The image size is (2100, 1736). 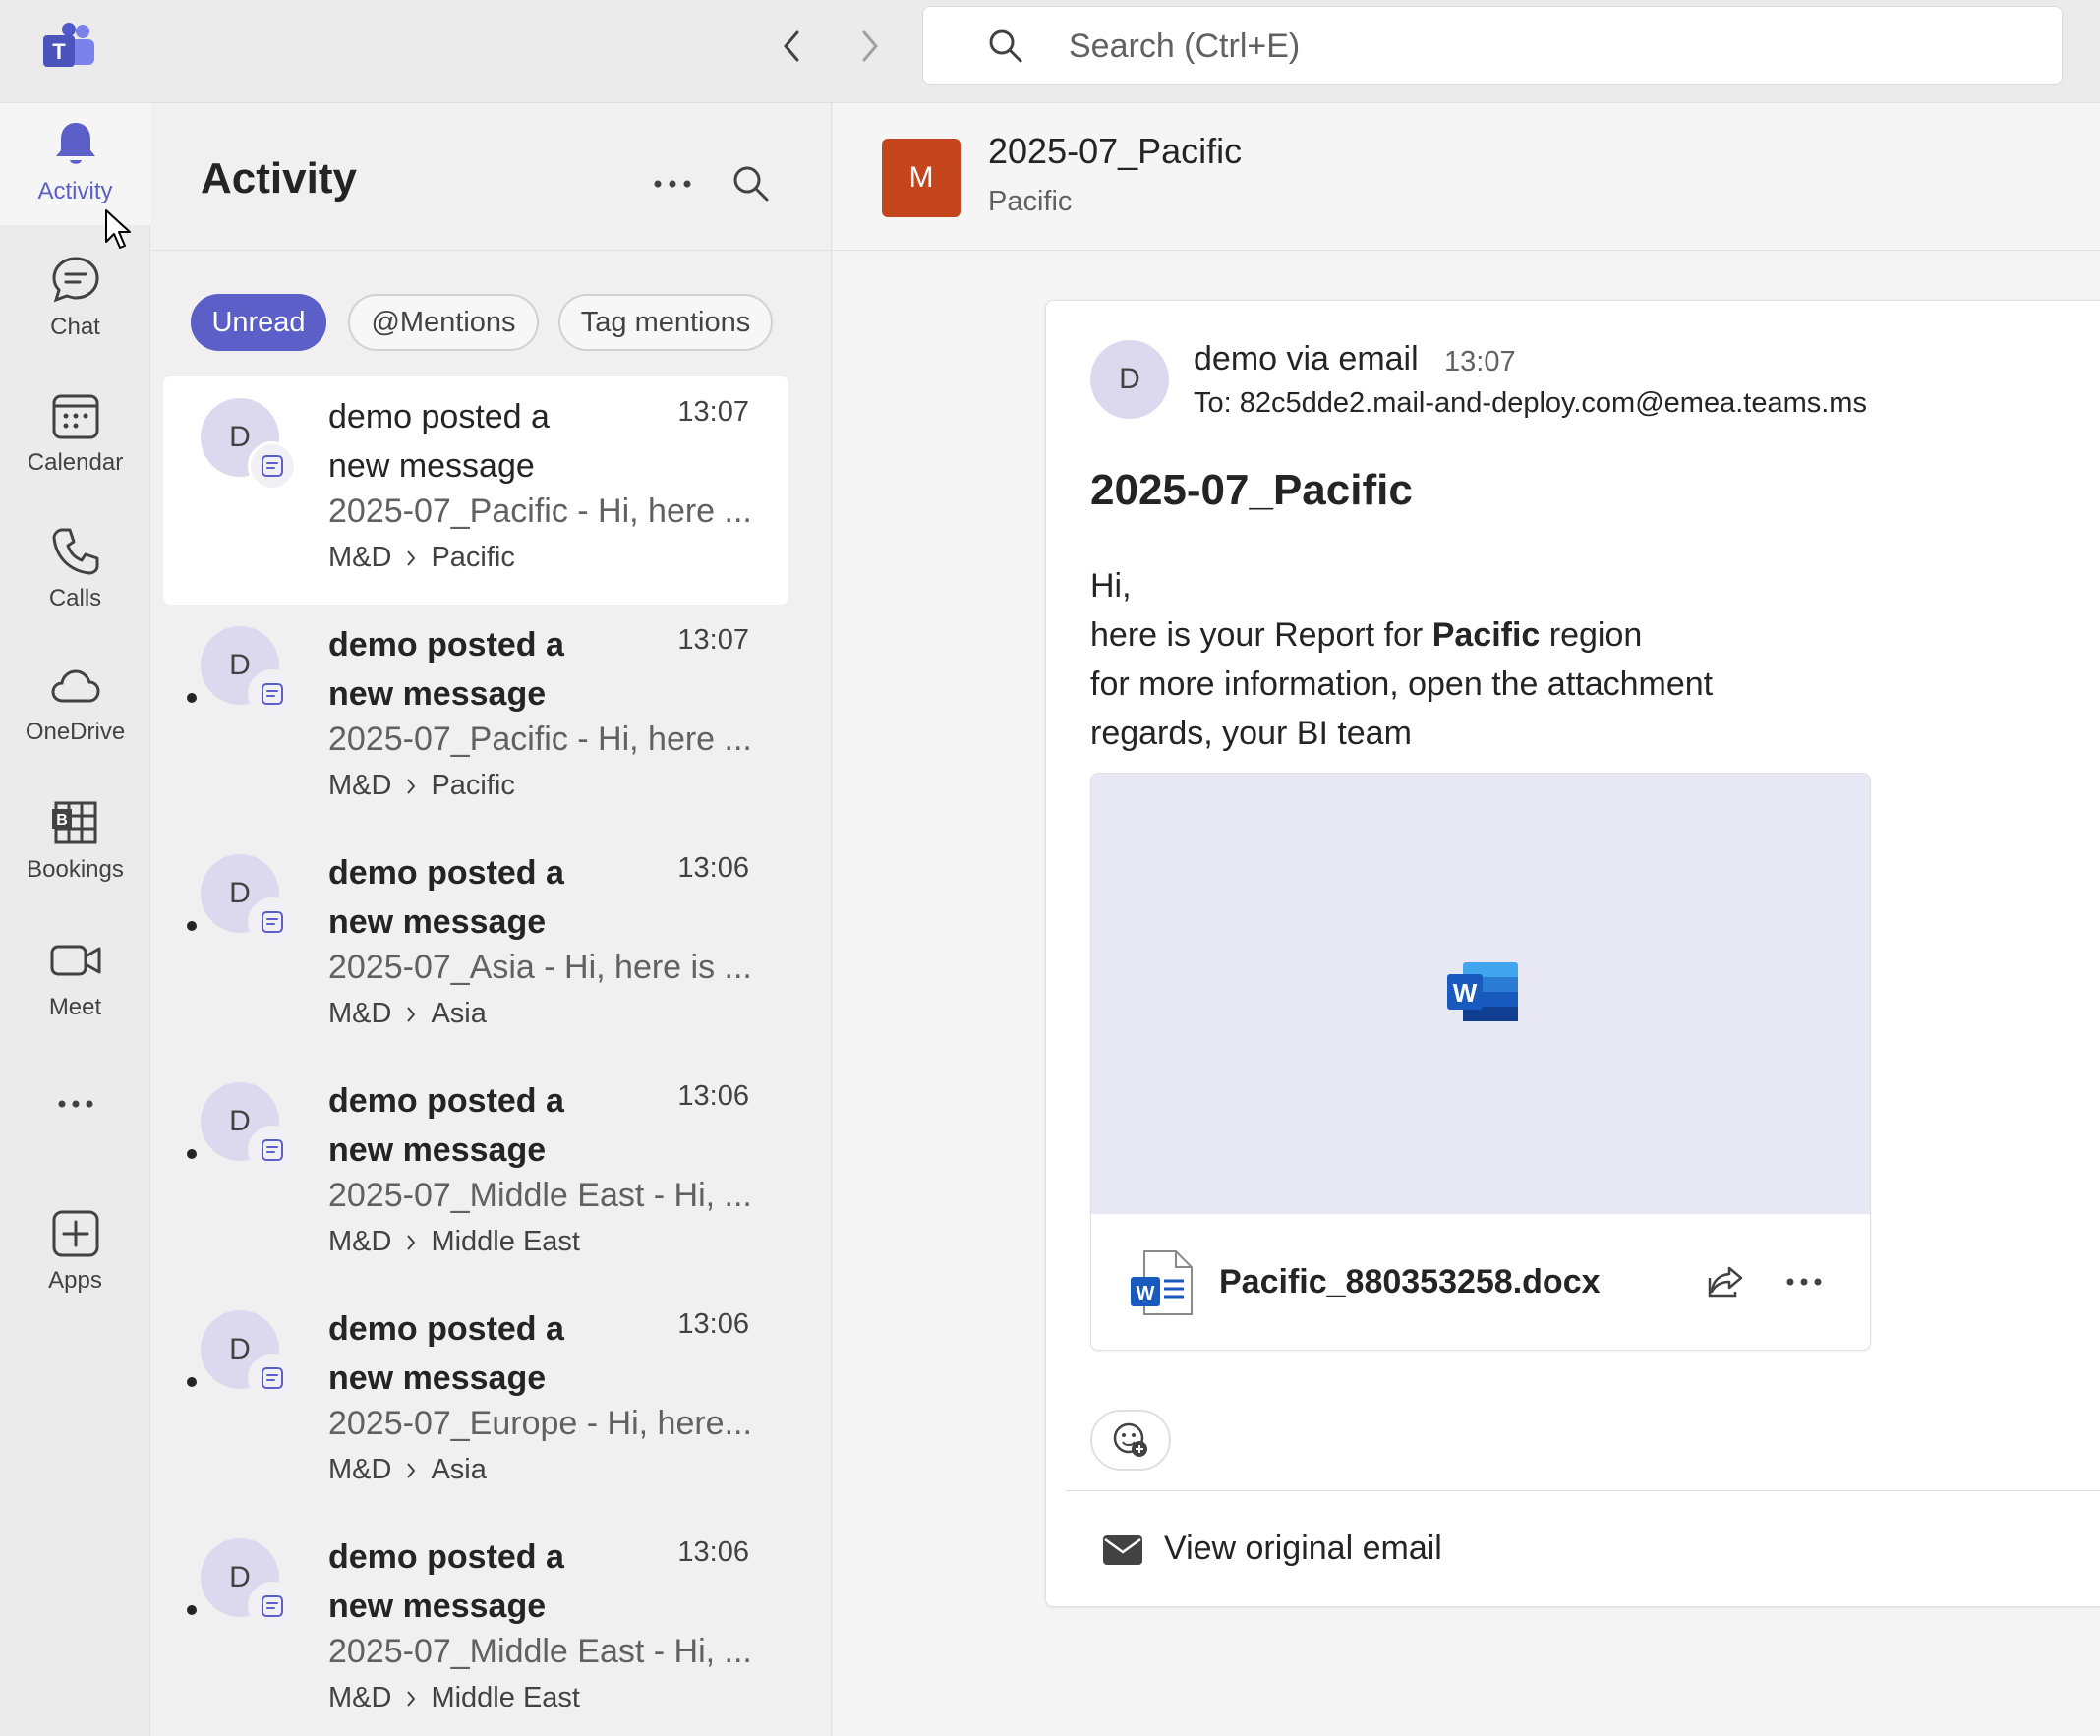 What do you see at coordinates (1466, 177) in the screenshot?
I see `channel-header: M 2025-07_Pacific Pacific` at bounding box center [1466, 177].